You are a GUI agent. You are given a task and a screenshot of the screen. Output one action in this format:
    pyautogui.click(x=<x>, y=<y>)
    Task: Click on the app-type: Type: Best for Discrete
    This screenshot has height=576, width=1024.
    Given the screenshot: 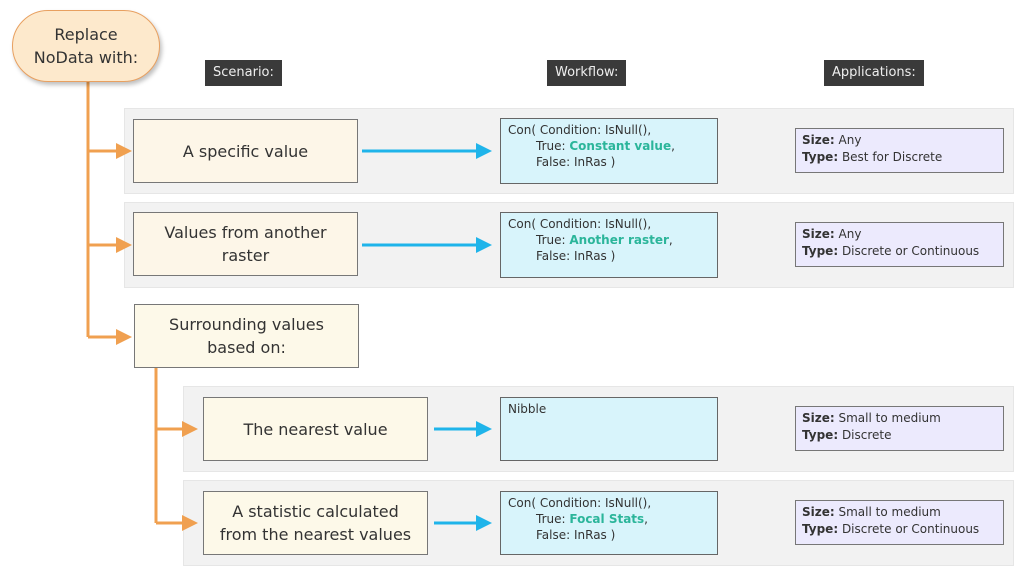 What is the action you would take?
    pyautogui.click(x=899, y=157)
    